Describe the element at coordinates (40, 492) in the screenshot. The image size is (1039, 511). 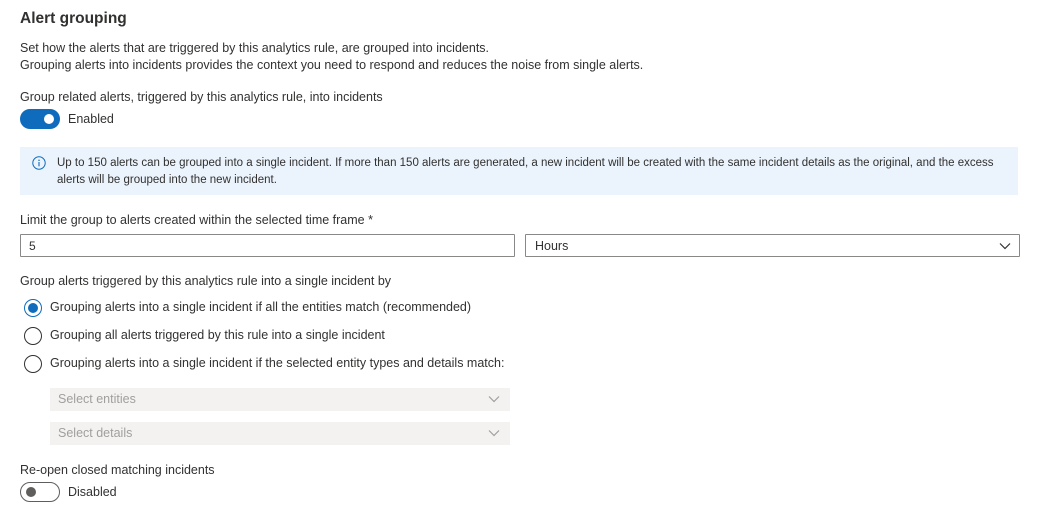
I see `reopen-incidents-toggle` at that location.